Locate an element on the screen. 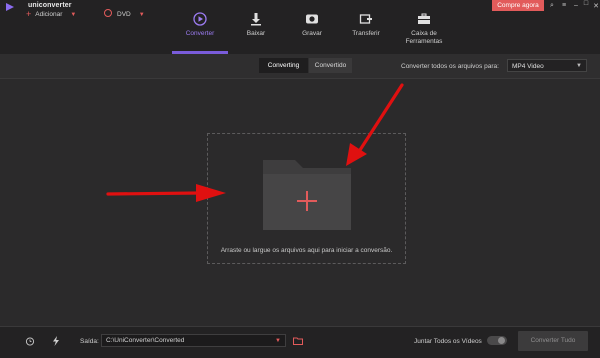  open-folder-icon is located at coordinates (298, 341).